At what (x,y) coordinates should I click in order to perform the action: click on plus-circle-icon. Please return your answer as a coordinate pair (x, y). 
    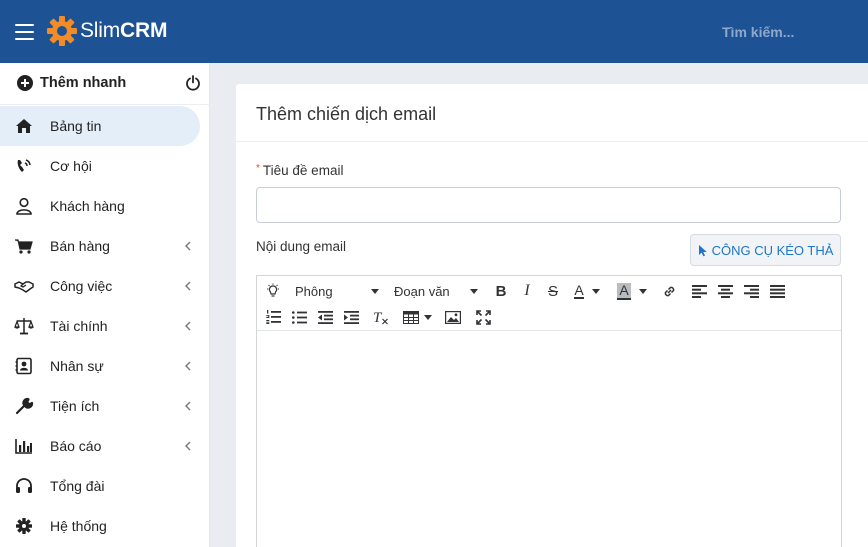
    Looking at the image, I should click on (25, 83).